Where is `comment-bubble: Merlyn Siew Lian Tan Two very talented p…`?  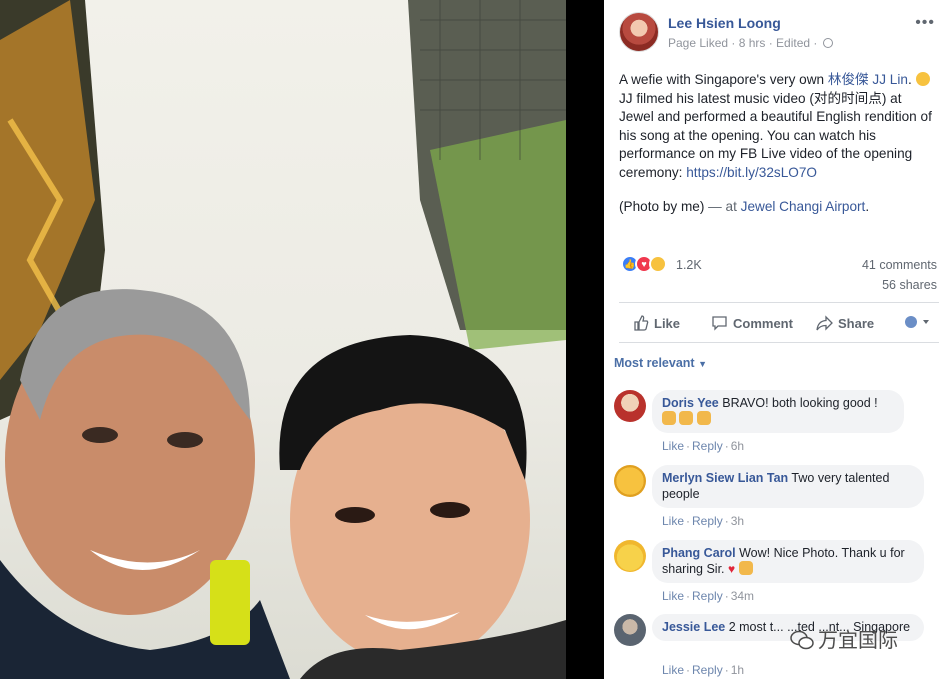
comment-bubble: Merlyn Siew Lian Tan Two very talented p… is located at coordinates (788, 486).